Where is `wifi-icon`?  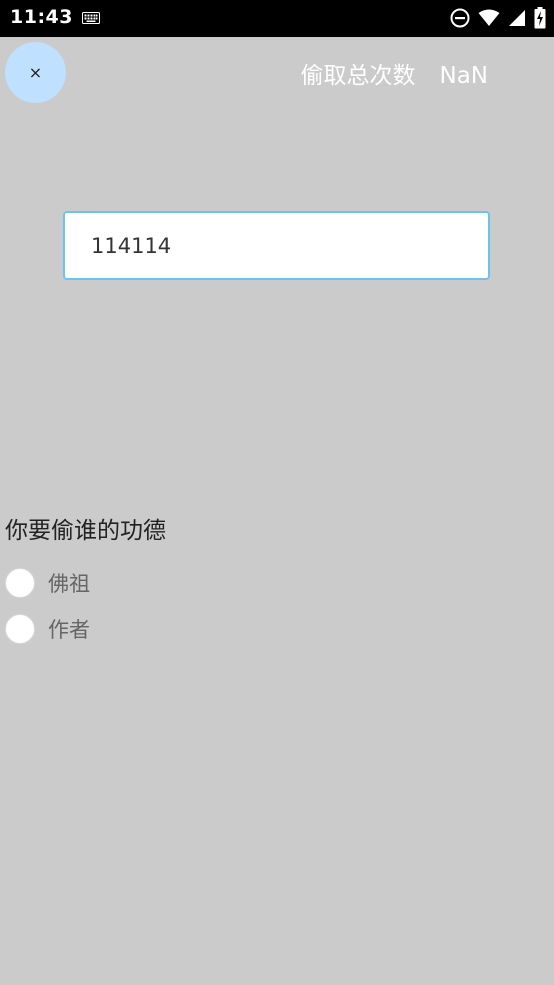 wifi-icon is located at coordinates (489, 17).